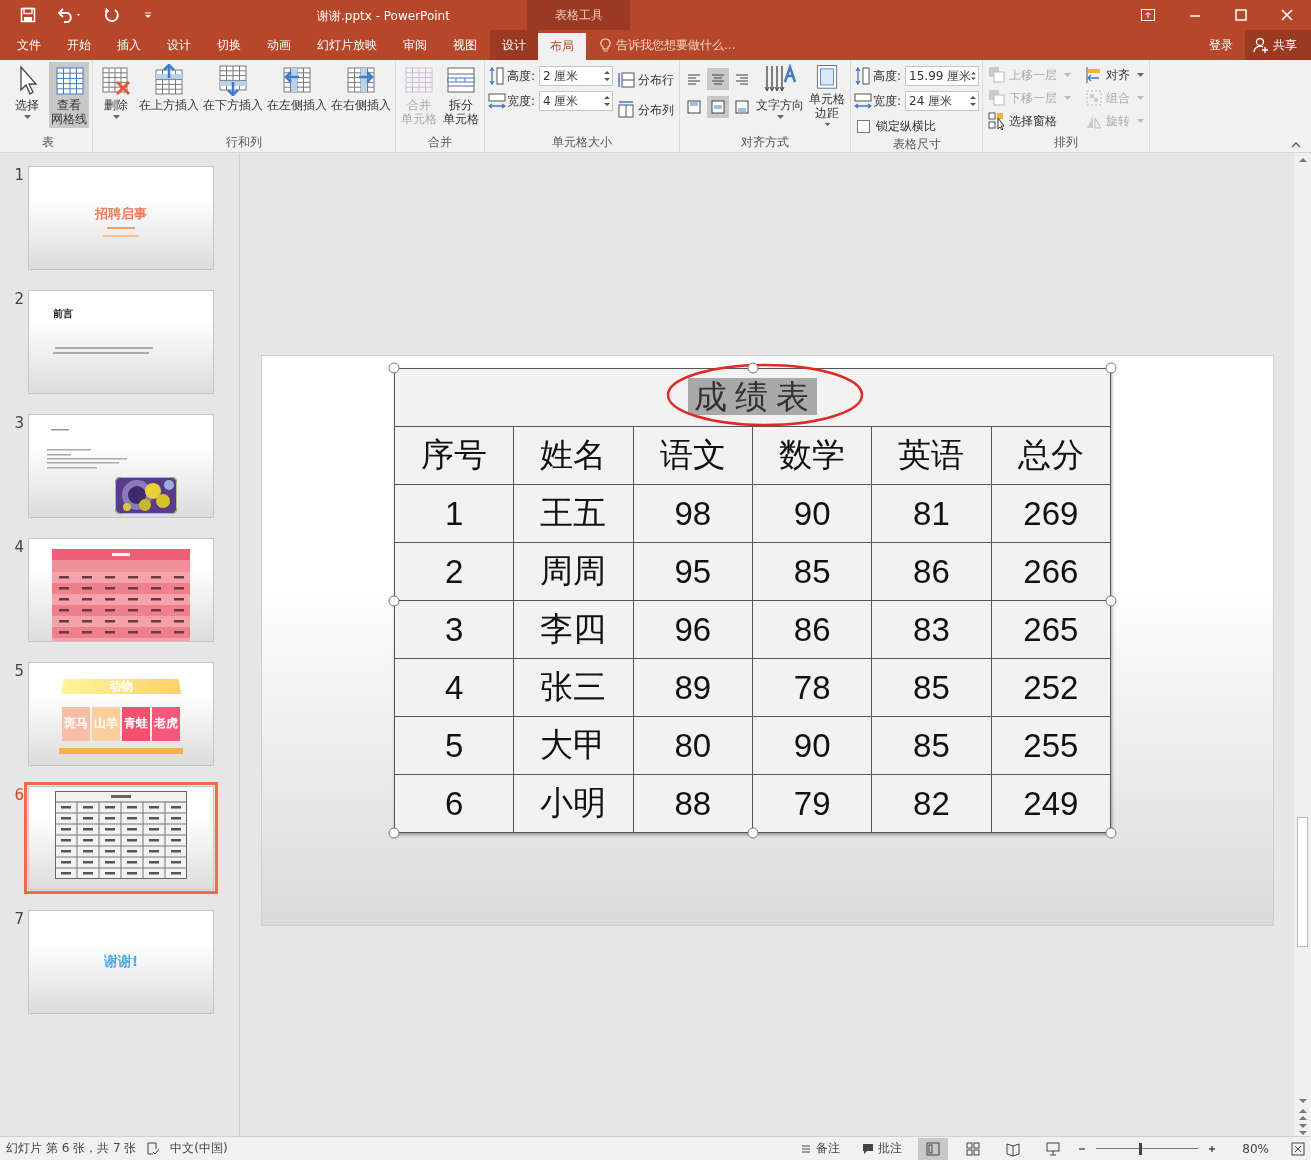 The height and width of the screenshot is (1160, 1311). Describe the element at coordinates (18, 424) in the screenshot. I see `slide-number: 3` at that location.